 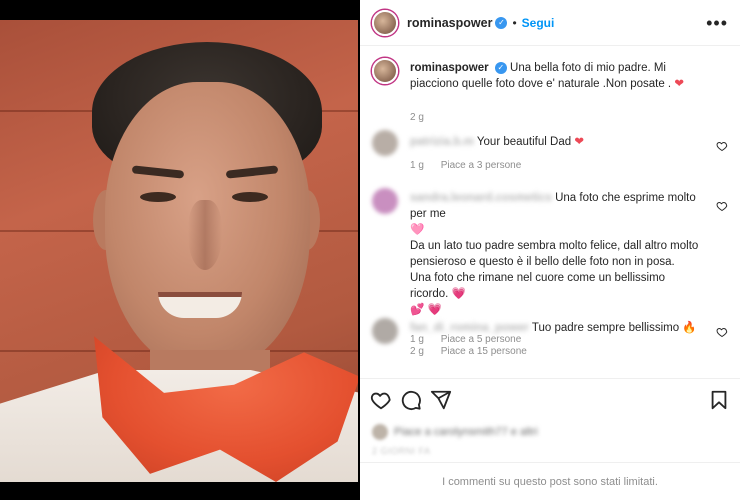 I want to click on caption-username: rominaspower, so click(x=449, y=68).